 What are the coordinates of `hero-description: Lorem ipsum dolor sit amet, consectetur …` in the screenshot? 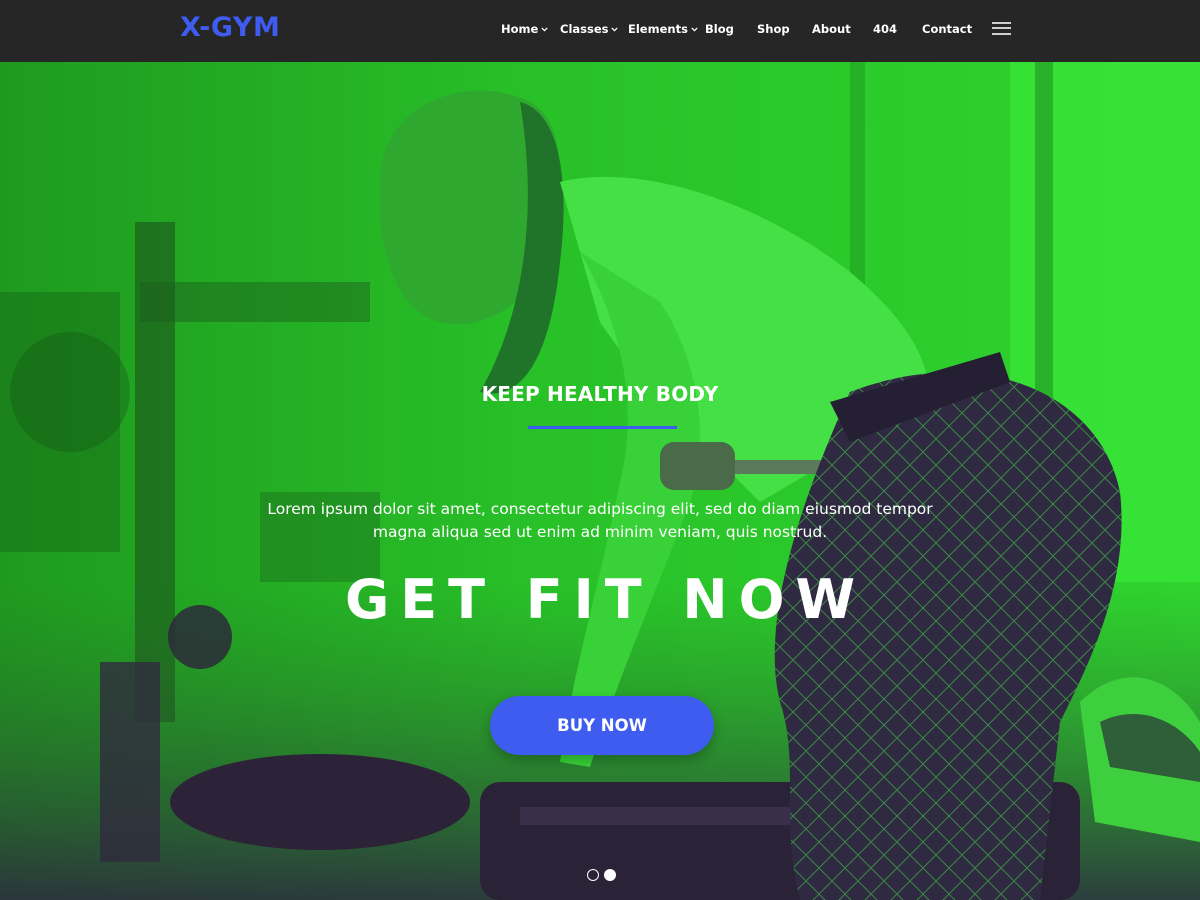 It's located at (600, 520).